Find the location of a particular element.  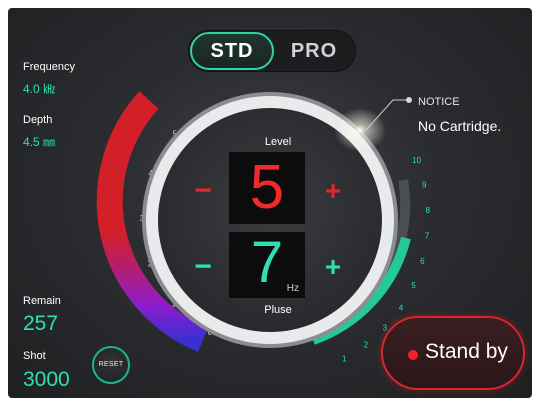

reset-button: RESET is located at coordinates (111, 365).